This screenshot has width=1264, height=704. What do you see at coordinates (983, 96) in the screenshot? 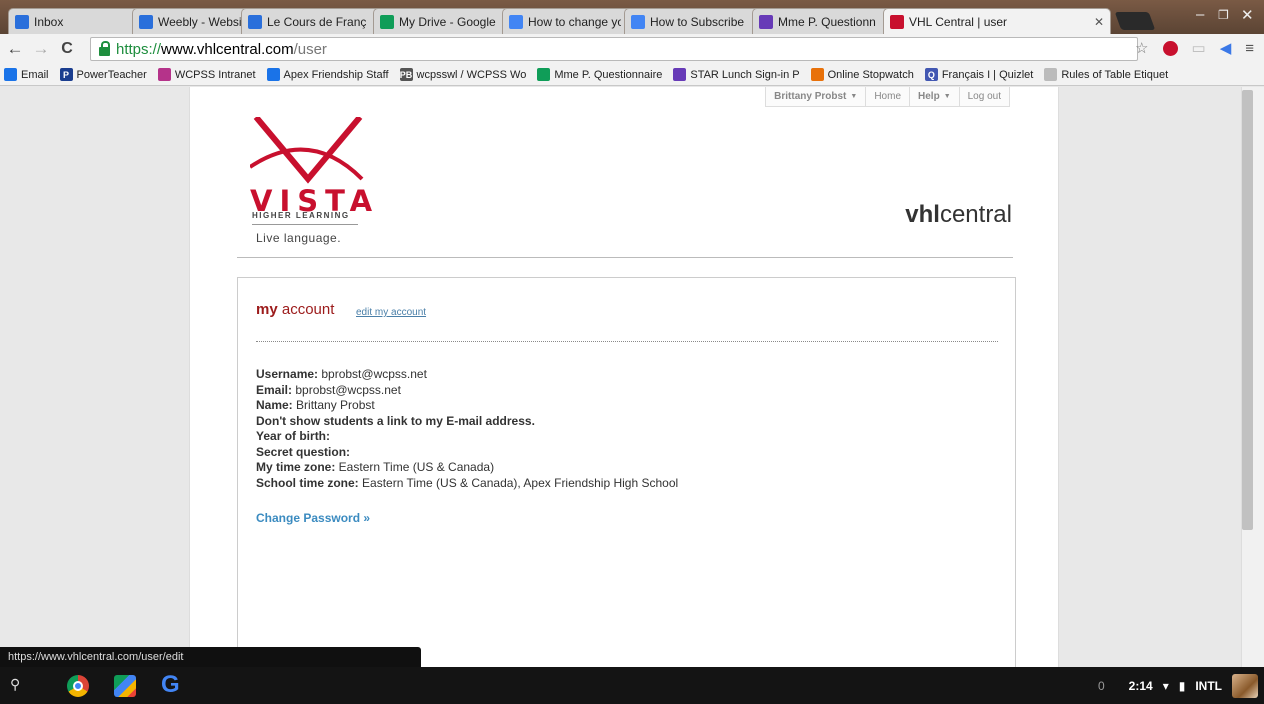
I see `logout-link: Log out` at bounding box center [983, 96].